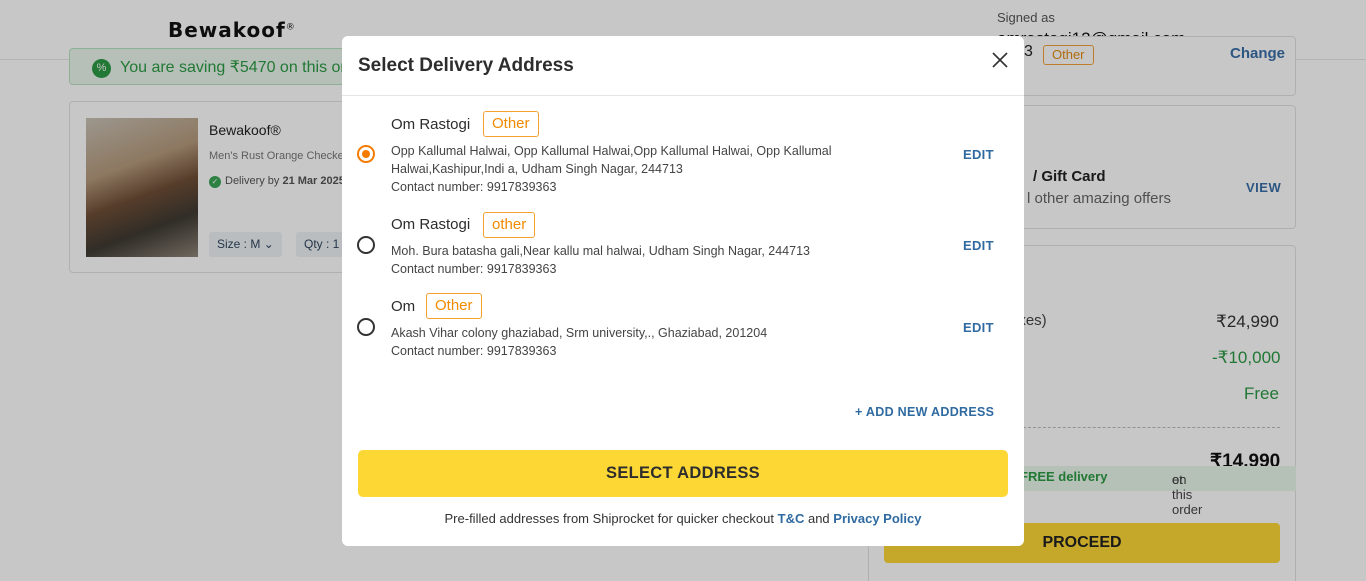 The image size is (1366, 581). I want to click on close-icon, so click(1000, 60).